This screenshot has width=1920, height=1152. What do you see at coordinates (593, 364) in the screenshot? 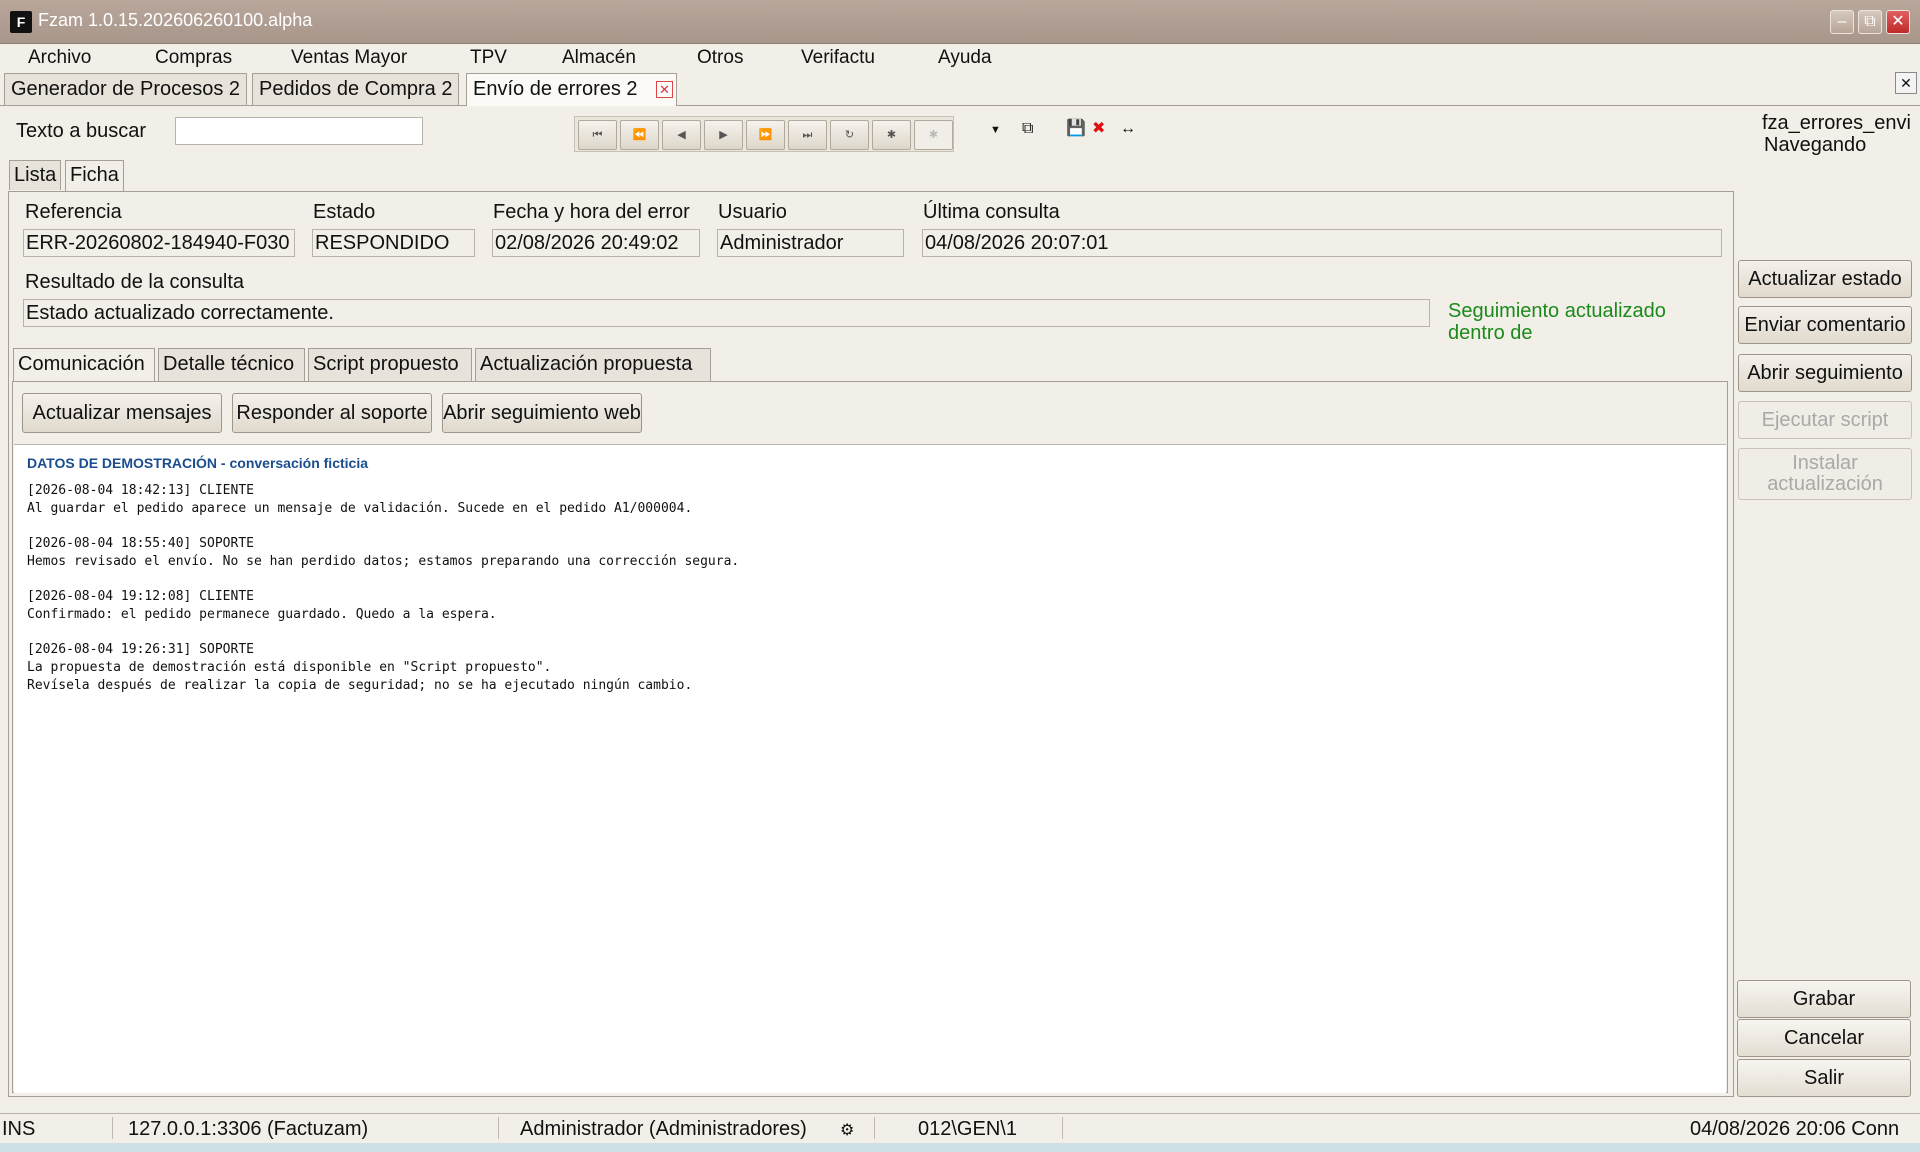
I see `tab-actualizacion-propuesta: Actualización propuesta` at bounding box center [593, 364].